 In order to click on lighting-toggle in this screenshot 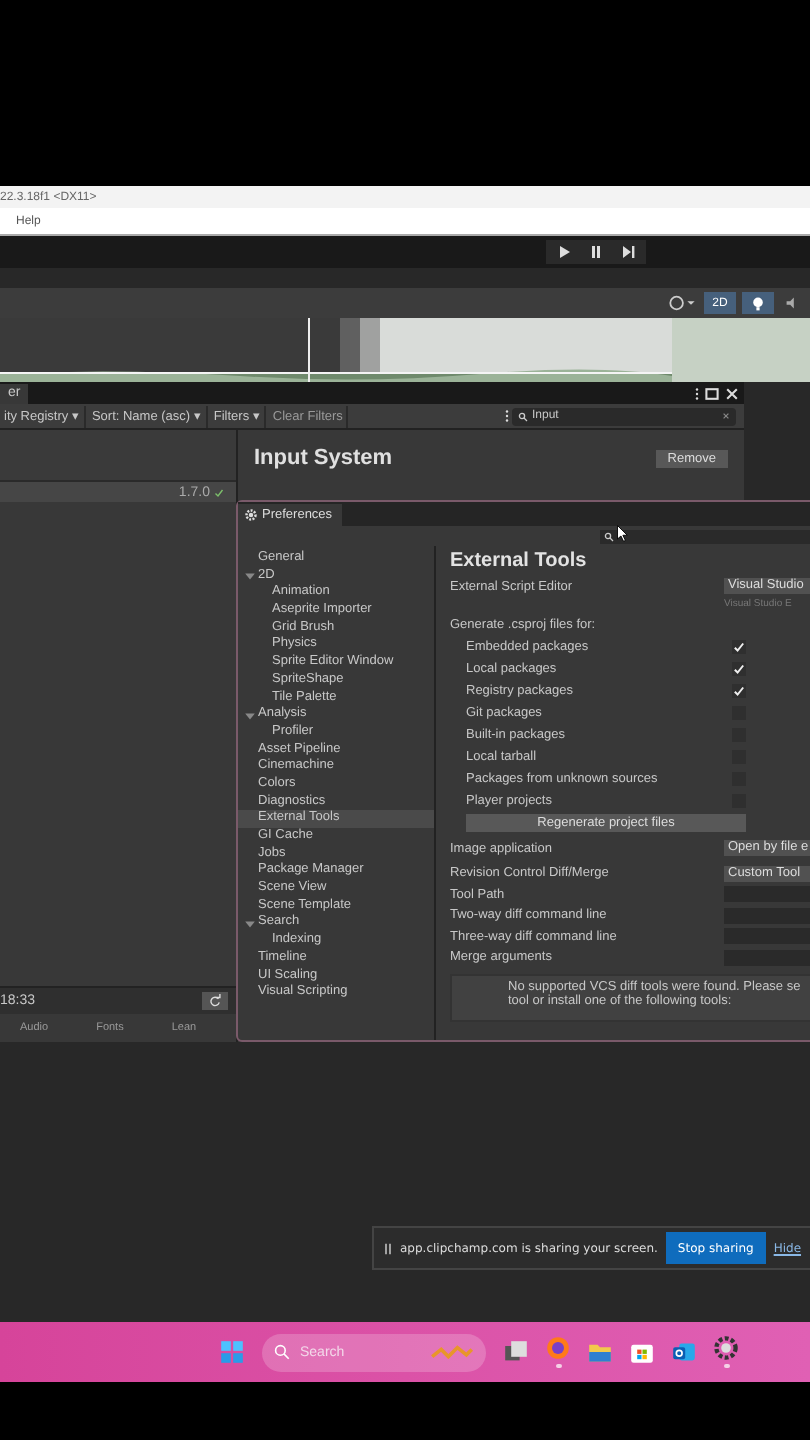, I will do `click(758, 303)`.